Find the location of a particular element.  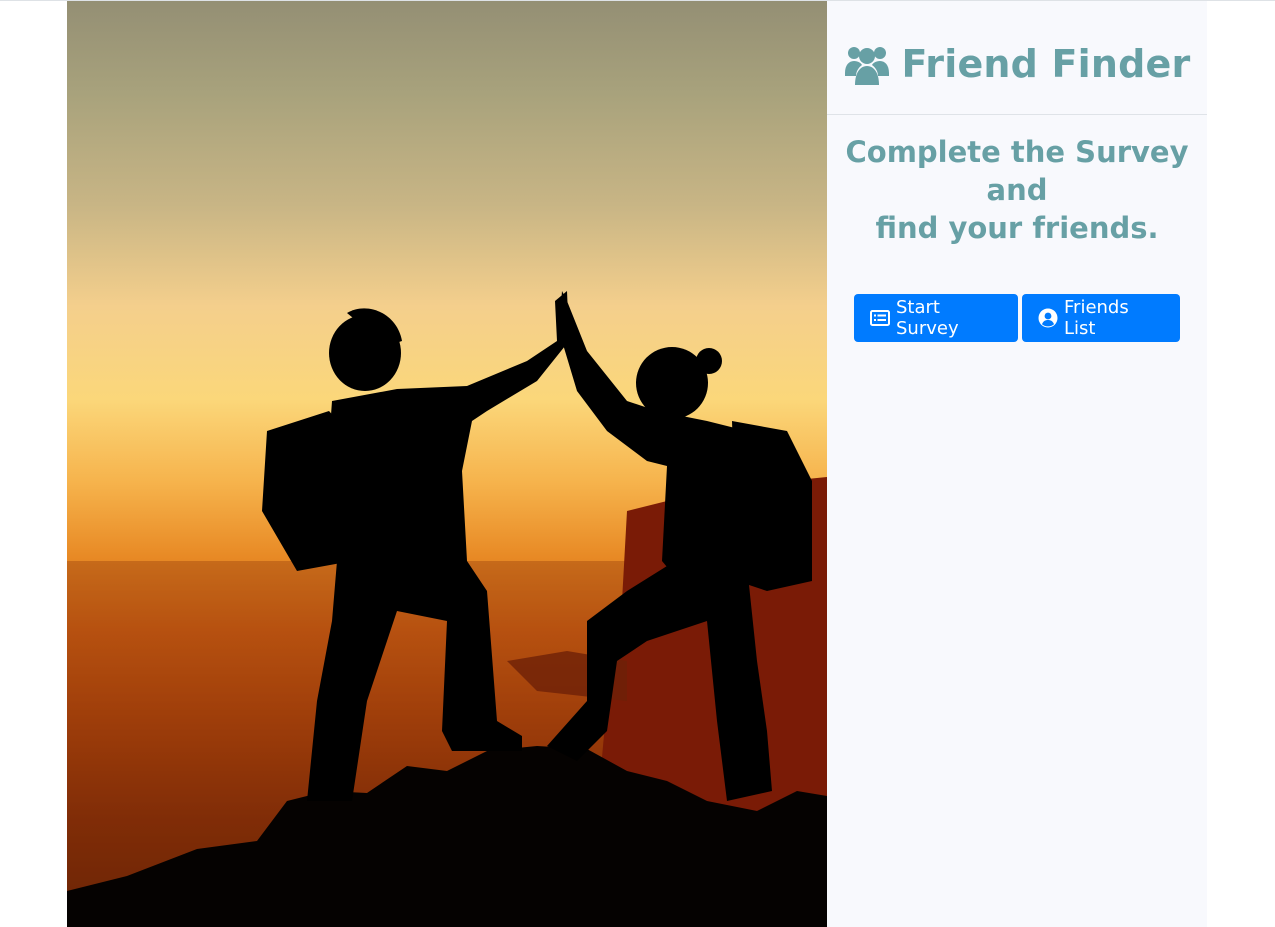

start-survey-button: Start Survey is located at coordinates (936, 318).